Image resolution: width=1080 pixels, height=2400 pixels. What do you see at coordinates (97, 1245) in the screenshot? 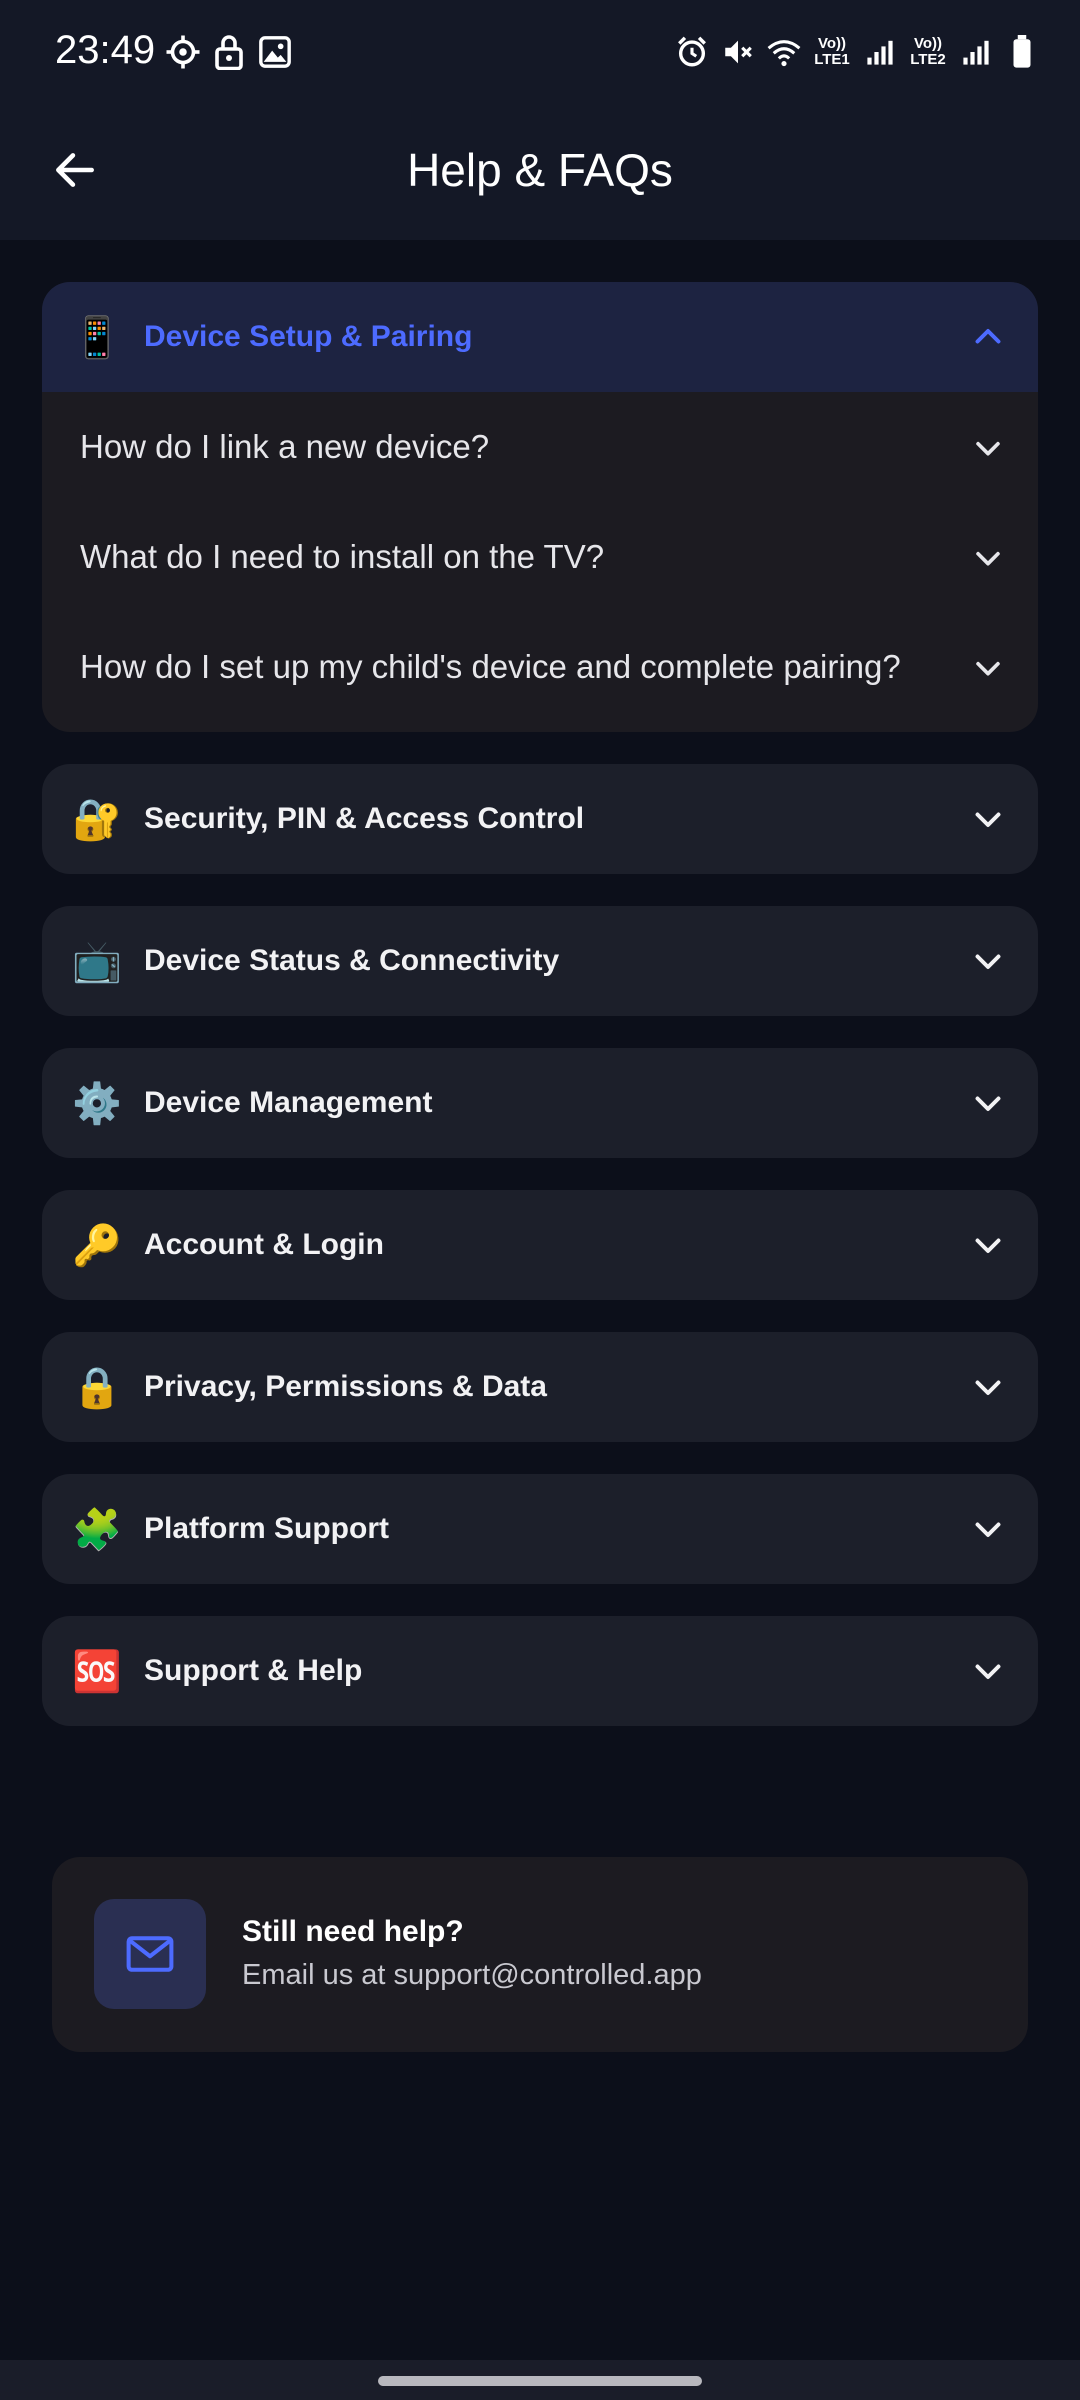
I see `key-icon: 🔑` at bounding box center [97, 1245].